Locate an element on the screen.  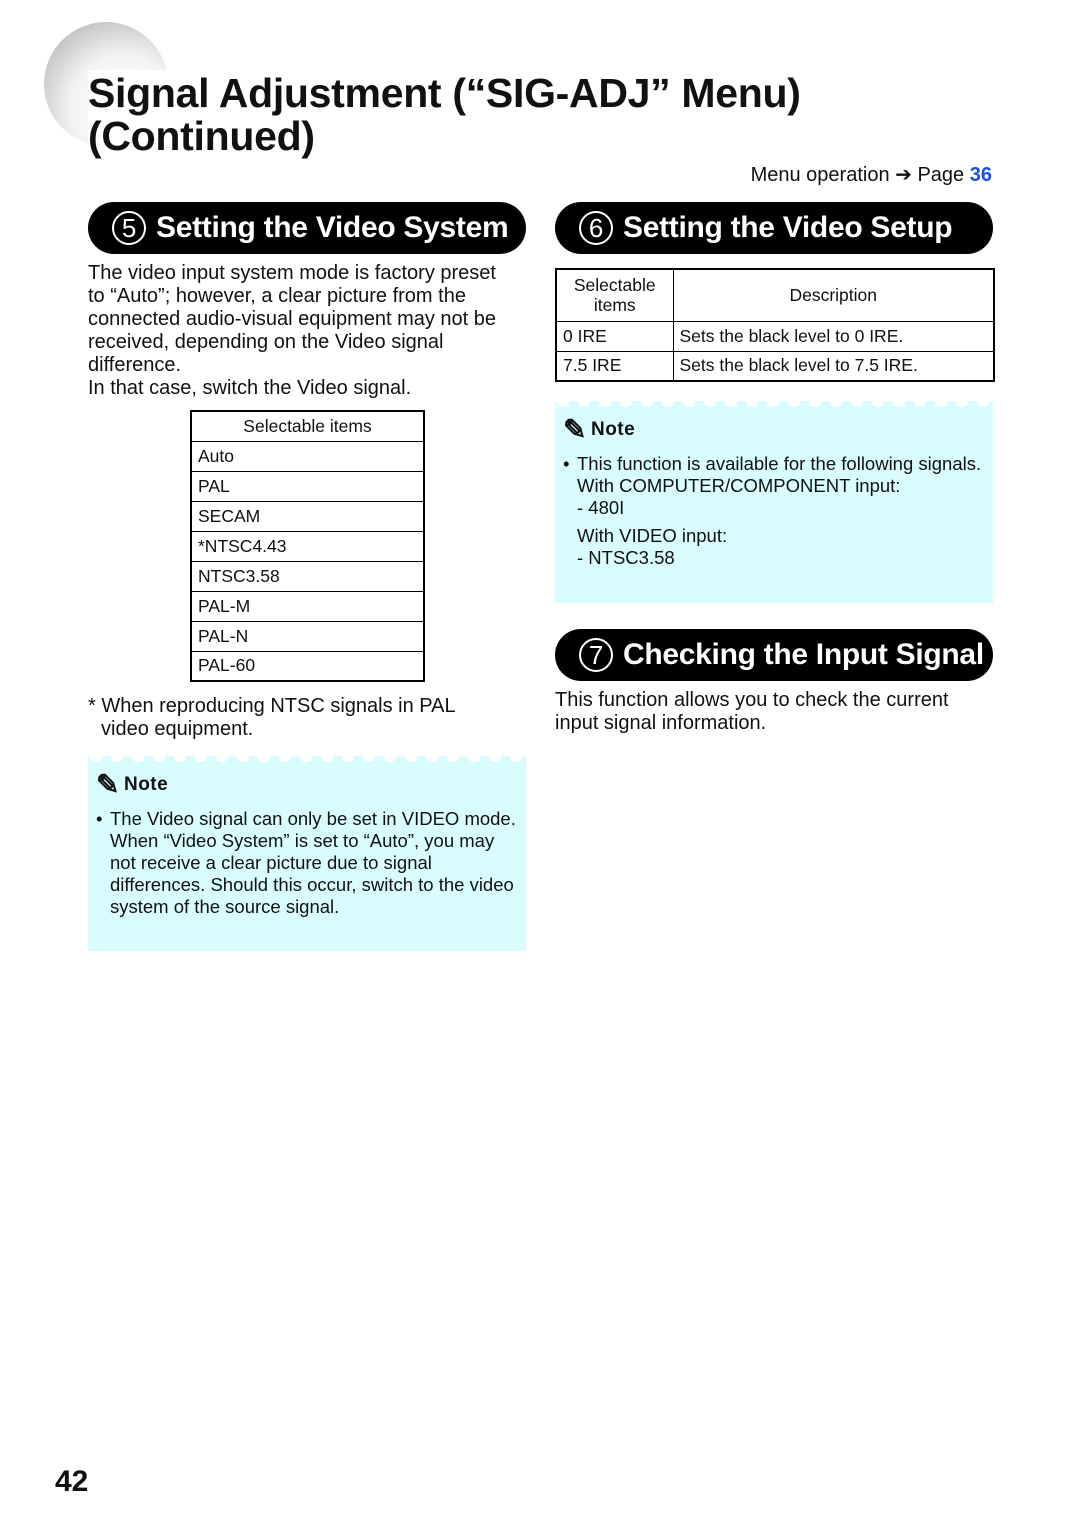
table-row: *NTSC4.43 is located at coordinates (307, 546).